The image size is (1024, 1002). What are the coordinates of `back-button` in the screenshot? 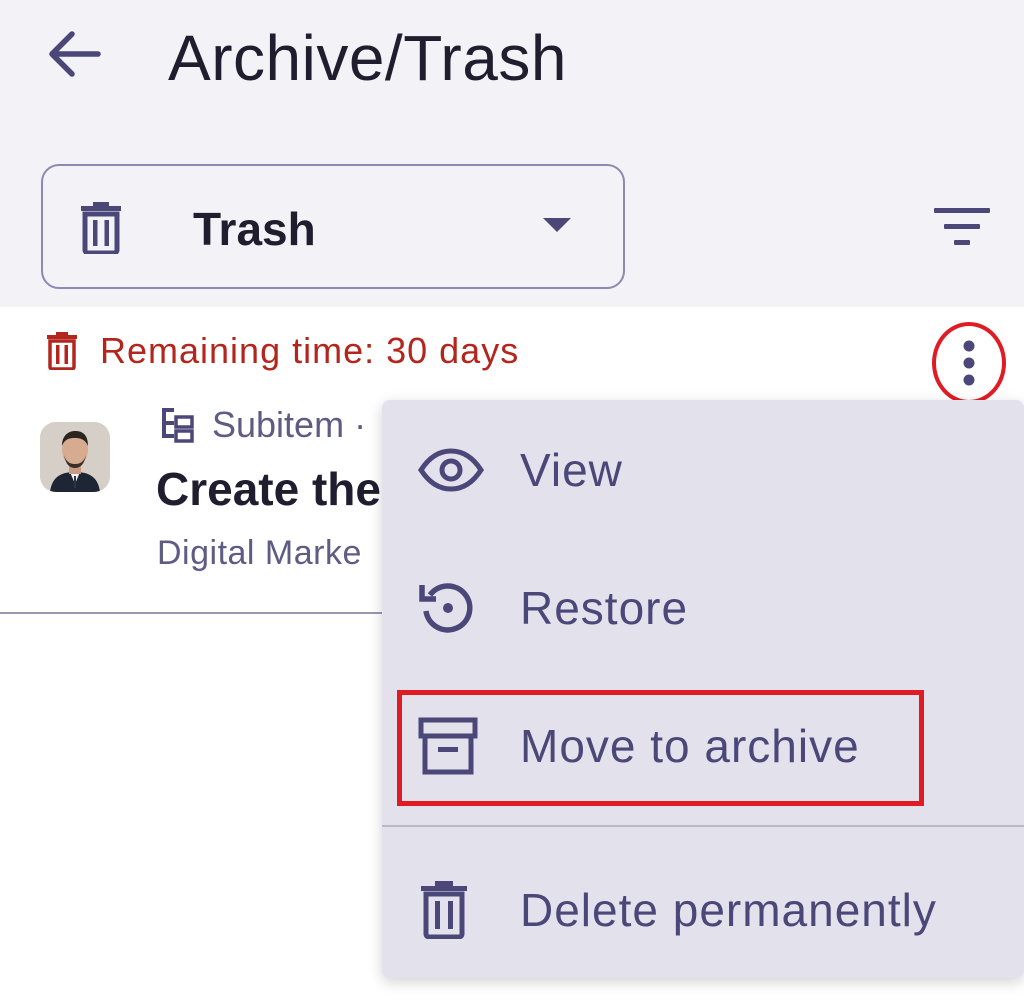 It's located at (74, 54).